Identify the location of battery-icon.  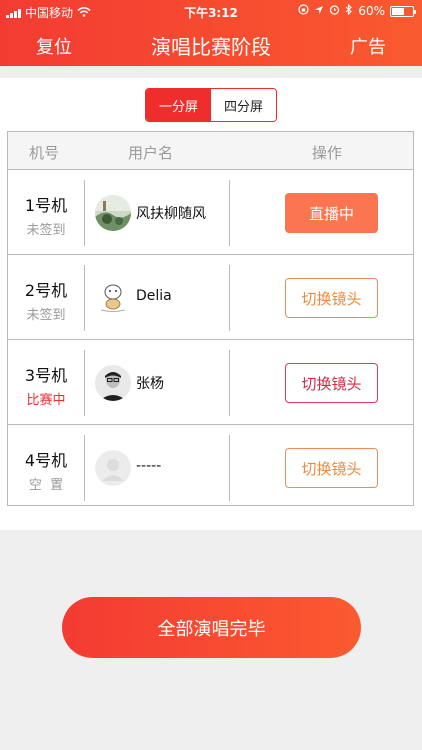
(403, 11).